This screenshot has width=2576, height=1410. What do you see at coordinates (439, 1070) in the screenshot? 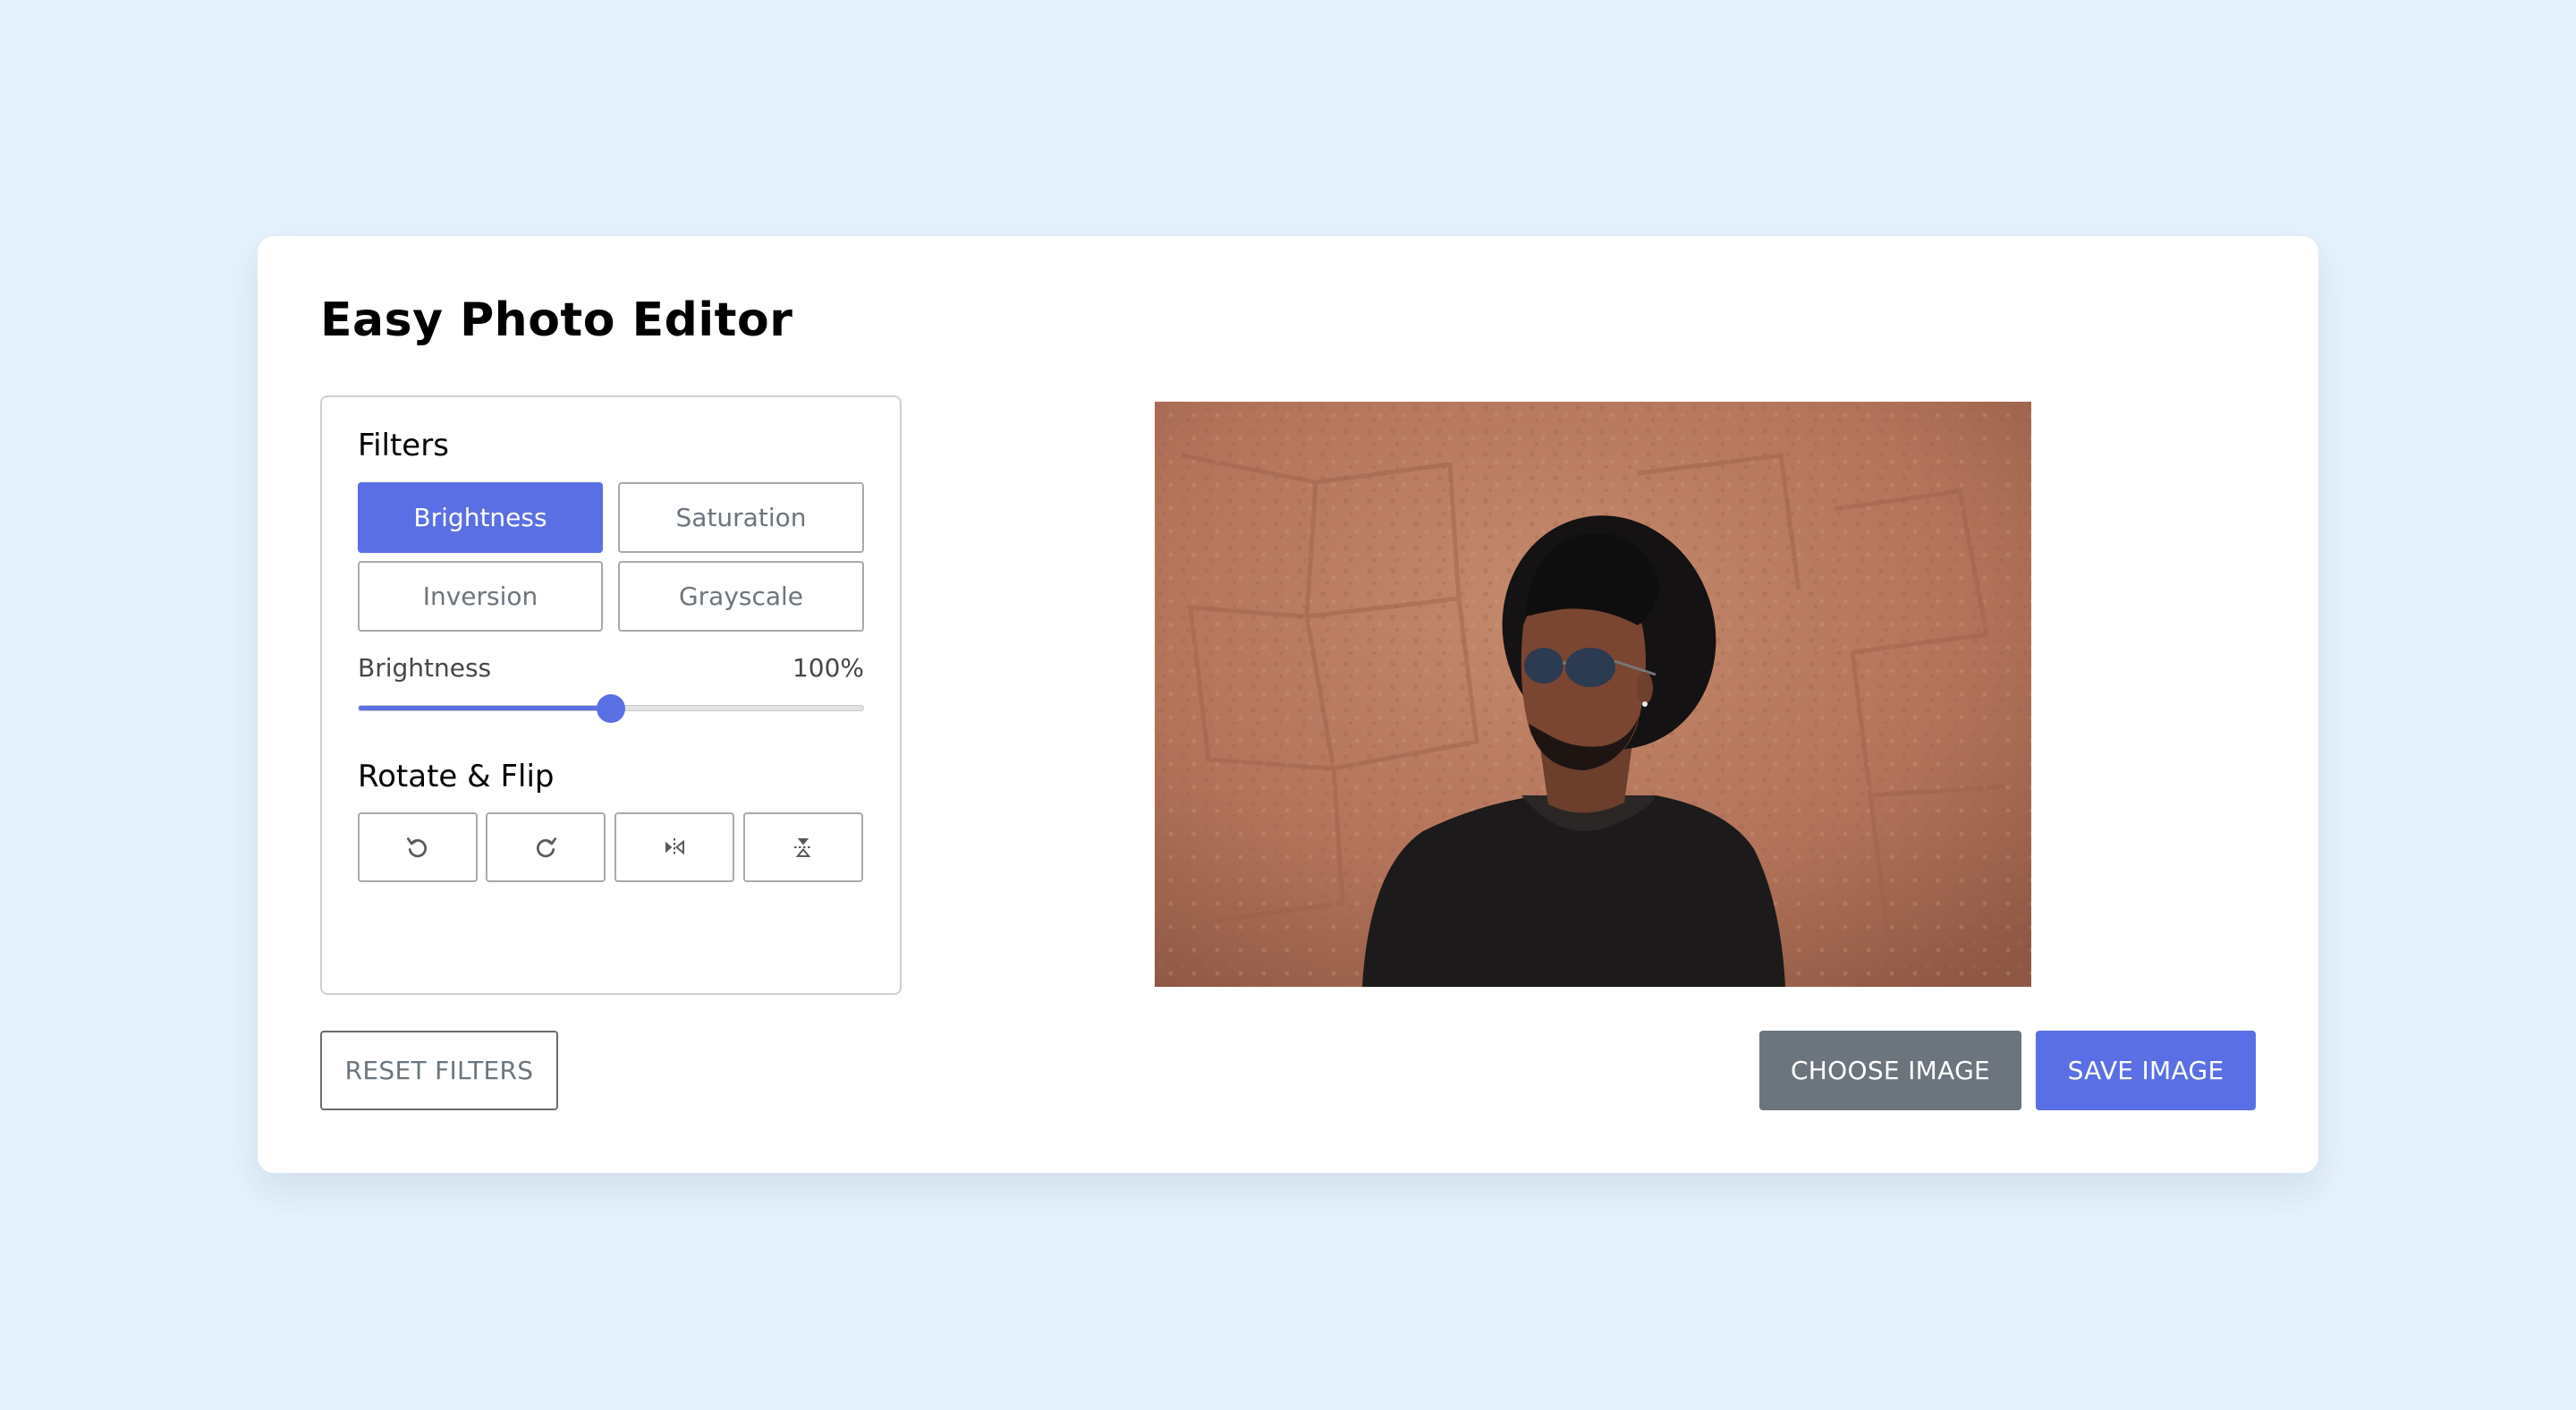
I see `reset-filters-button: RESET FILTERS` at bounding box center [439, 1070].